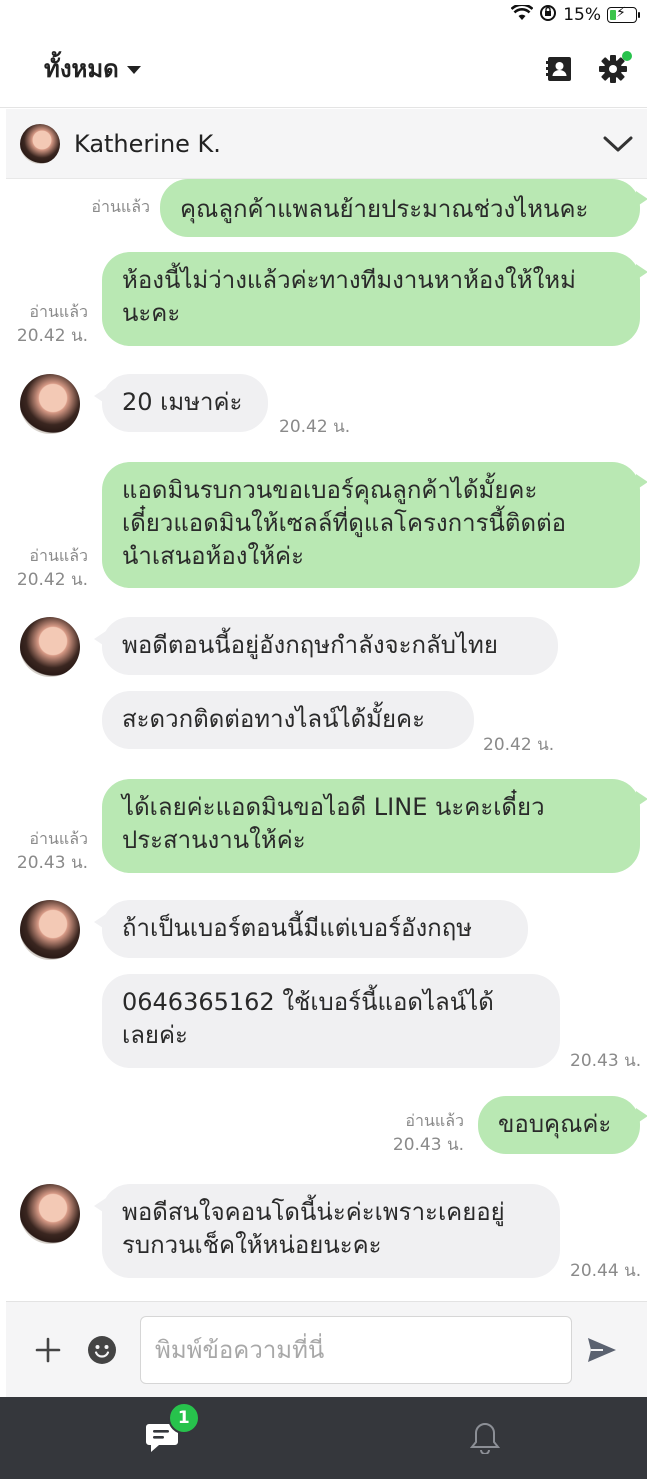  Describe the element at coordinates (147, 143) in the screenshot. I see `contact-name: Katherine K.` at that location.